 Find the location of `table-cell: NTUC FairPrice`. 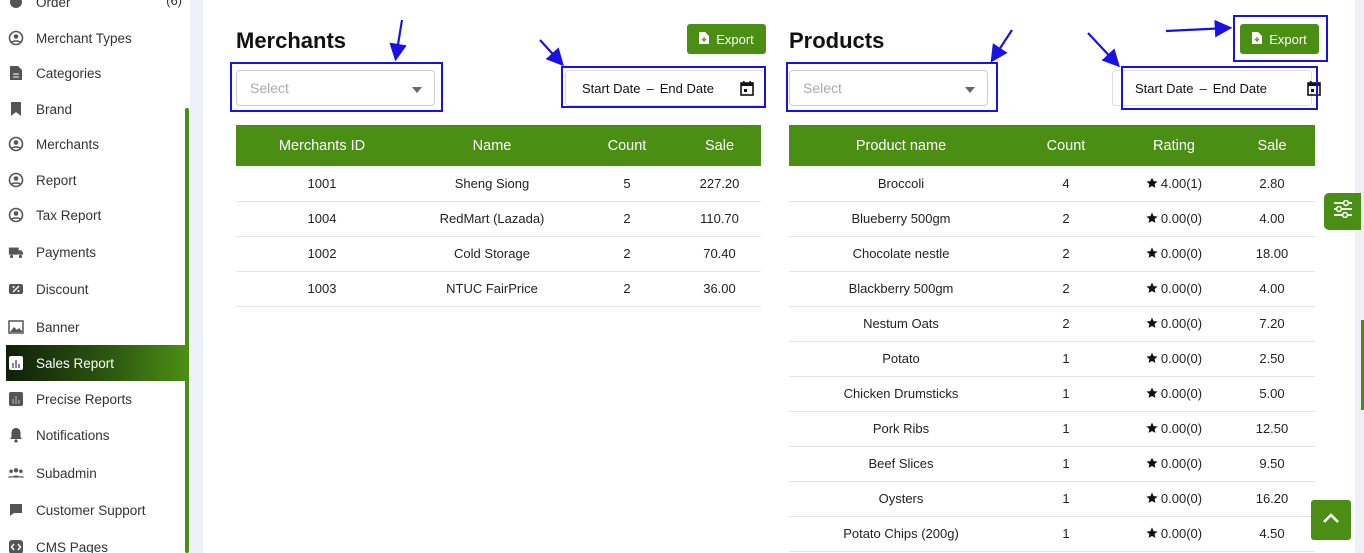

table-cell: NTUC FairPrice is located at coordinates (492, 289).